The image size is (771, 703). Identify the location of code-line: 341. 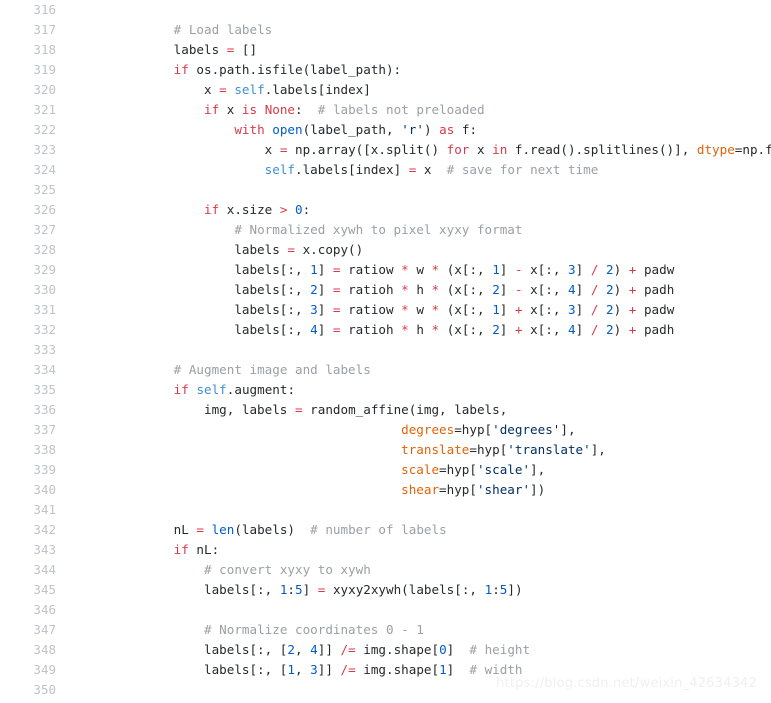
(385, 510).